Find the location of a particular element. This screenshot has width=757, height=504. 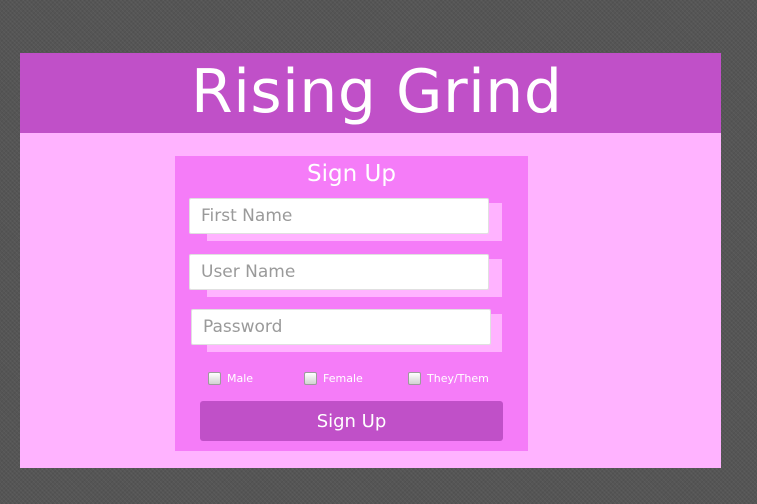

female-checkbox is located at coordinates (310, 378).